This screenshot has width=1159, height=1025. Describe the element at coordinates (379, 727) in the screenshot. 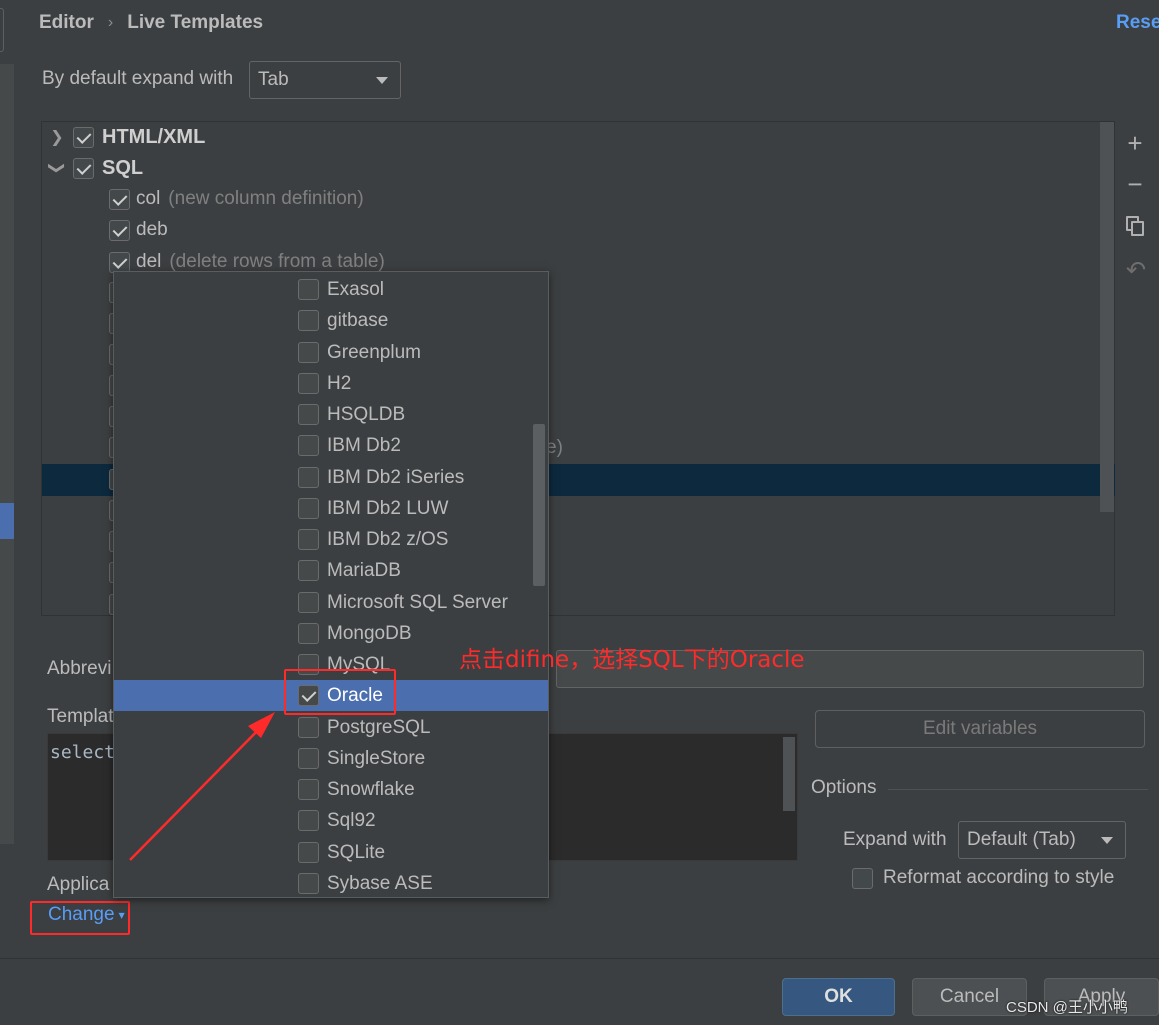

I see `context-label: PostgreSQL` at that location.